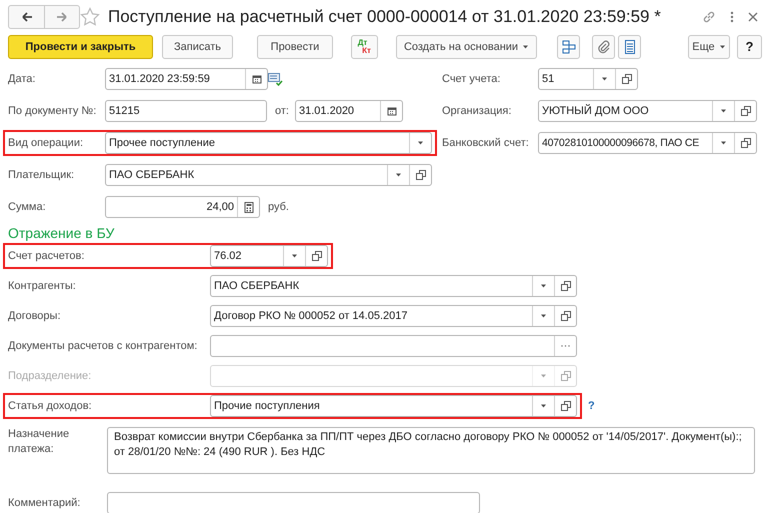  I want to click on close-icon, so click(753, 17).